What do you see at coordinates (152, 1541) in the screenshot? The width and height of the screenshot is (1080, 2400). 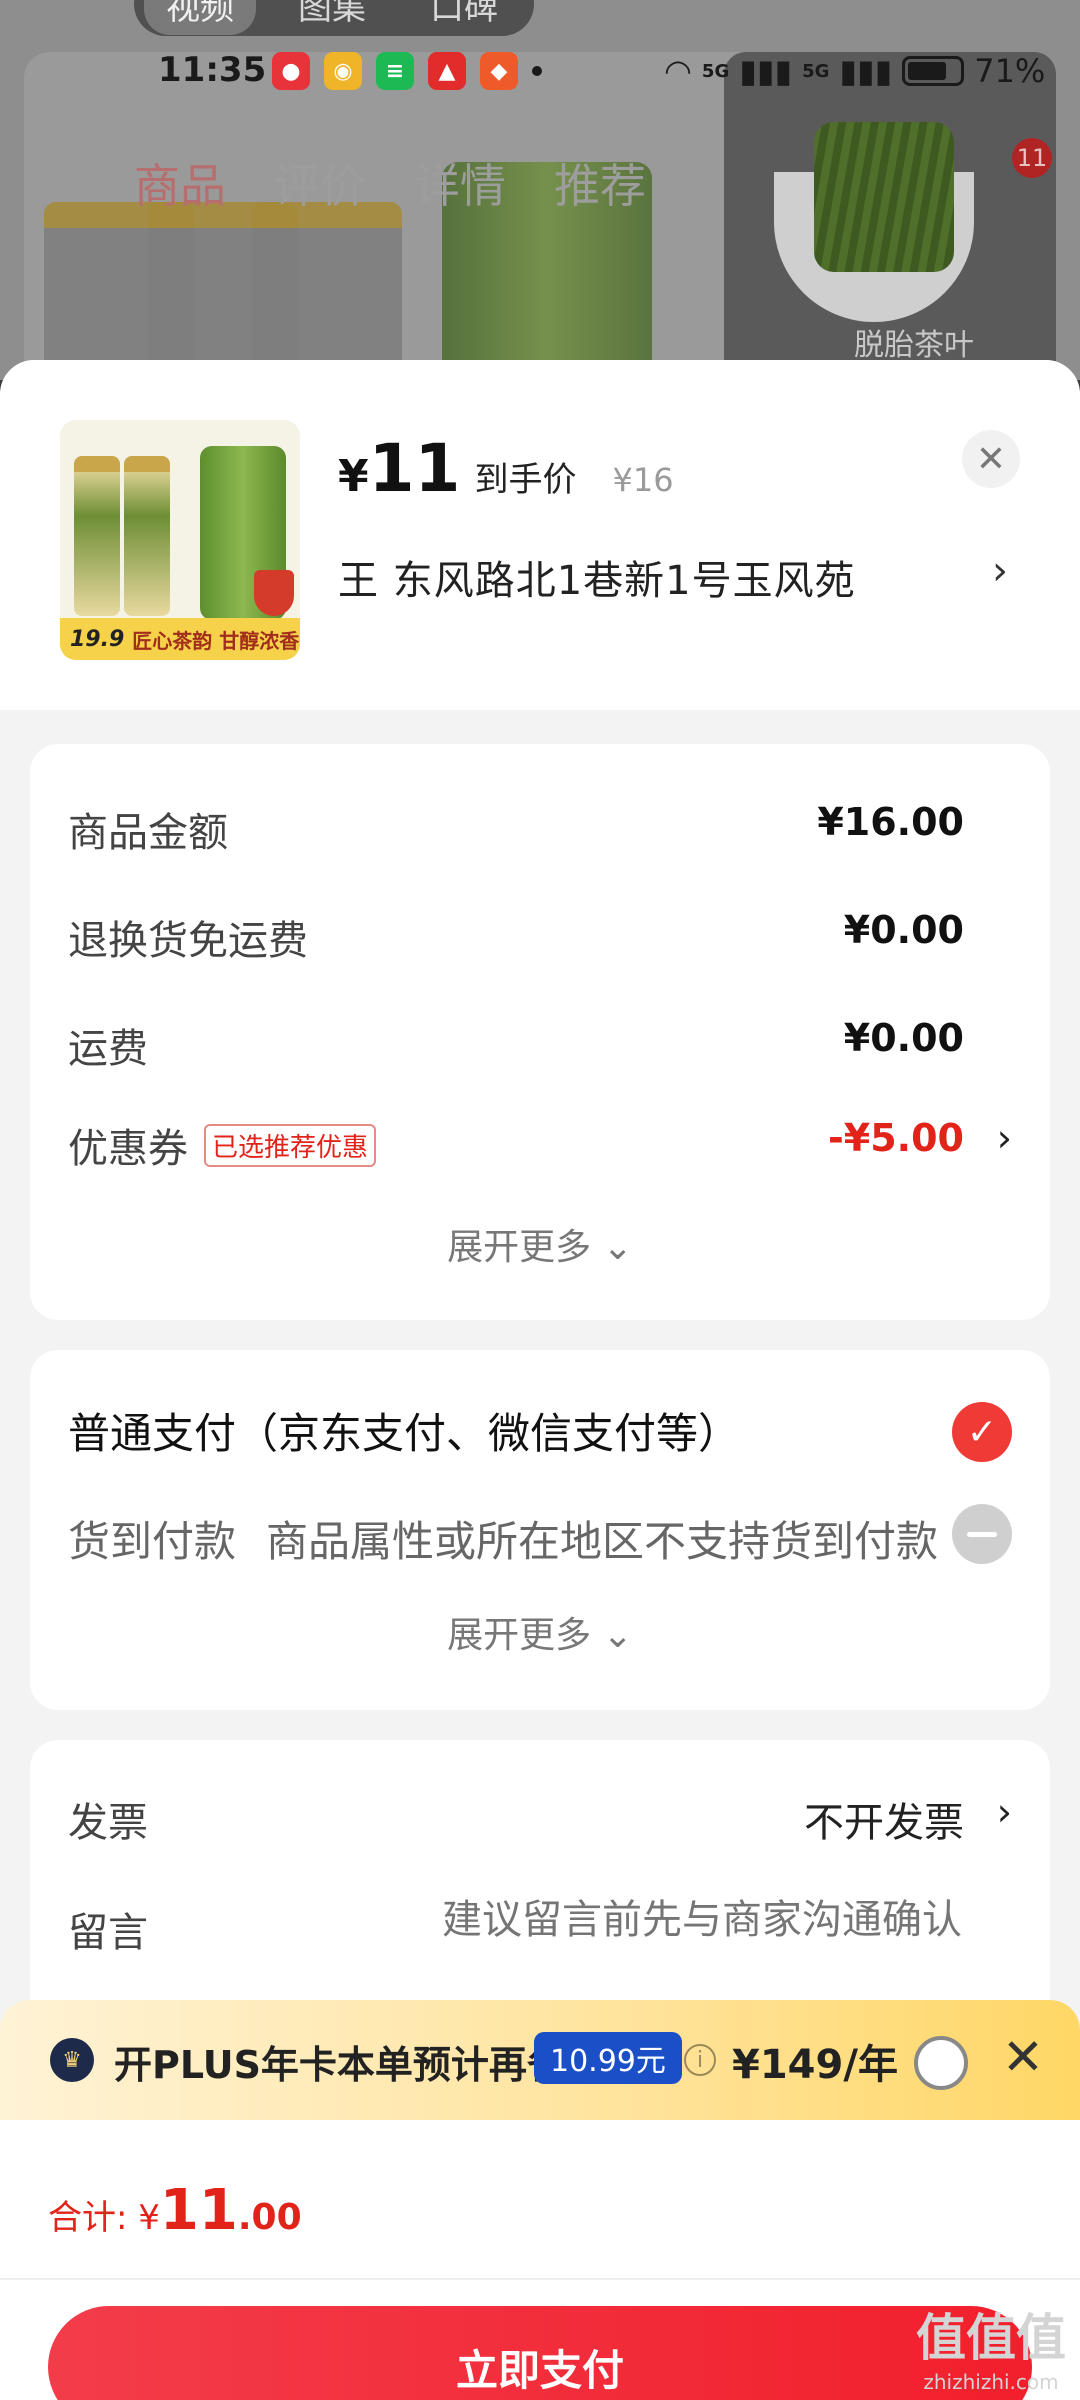 I see `cod-label: 货到付款` at bounding box center [152, 1541].